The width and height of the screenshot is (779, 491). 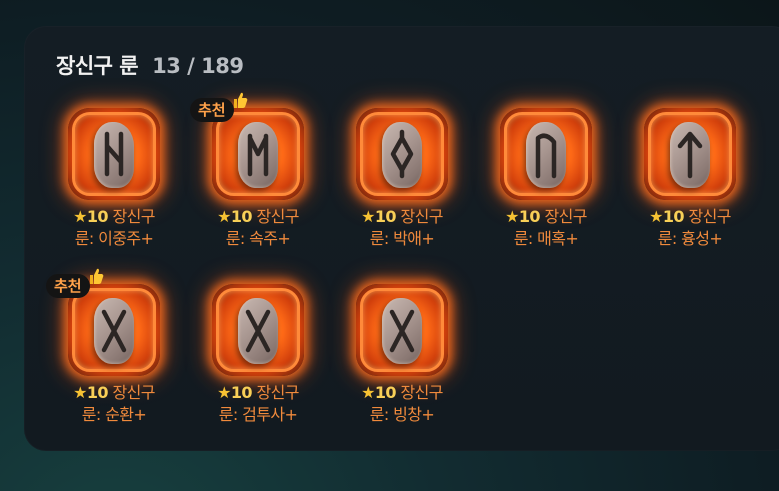 I want to click on rune-label: ★10 장신구 룬: 박애+, so click(x=402, y=228).